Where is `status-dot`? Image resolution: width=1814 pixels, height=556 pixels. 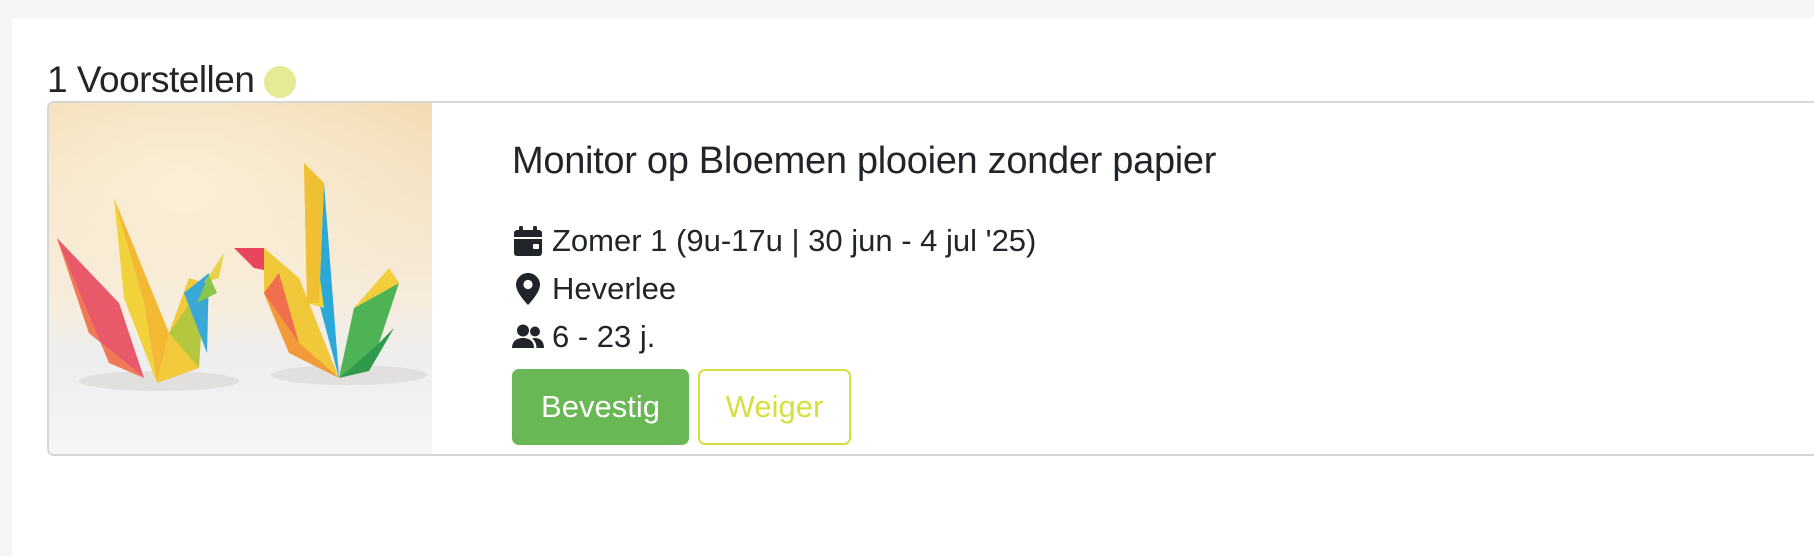 status-dot is located at coordinates (280, 82).